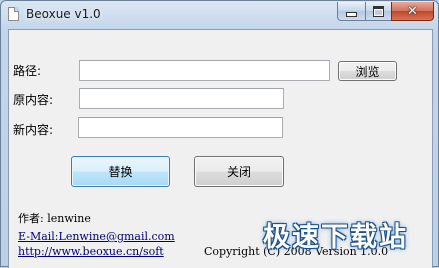 This screenshot has width=439, height=268. I want to click on title-bar: Beoxue v1.0 ✕, so click(219, 15).